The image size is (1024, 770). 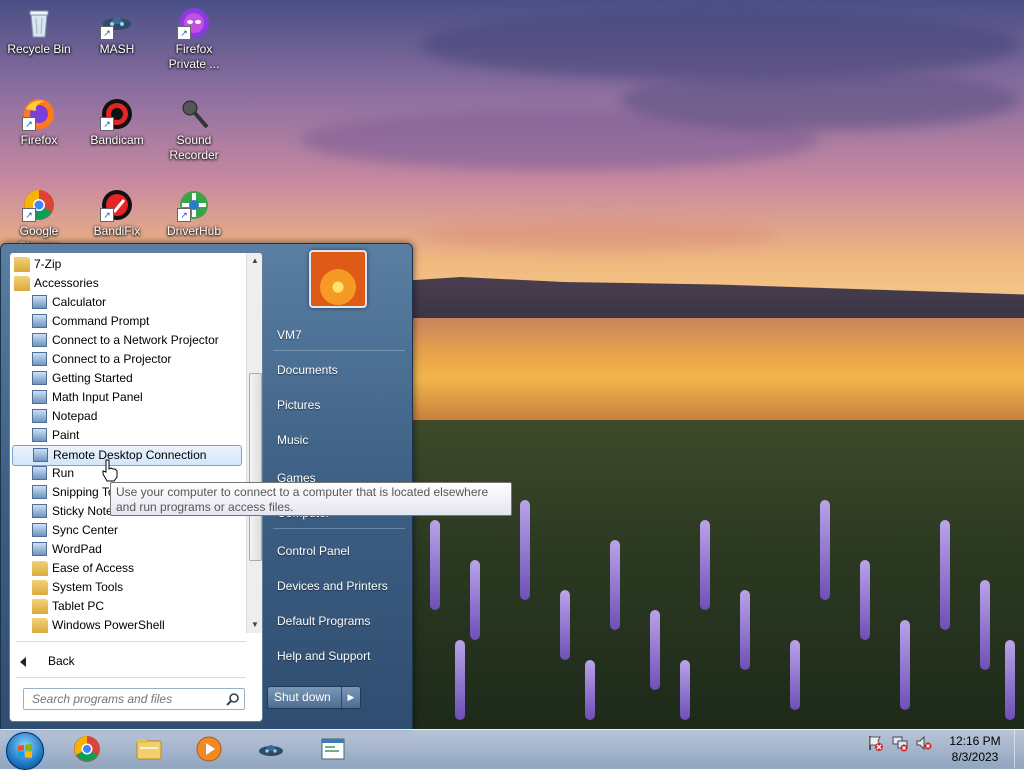 What do you see at coordinates (289, 335) in the screenshot?
I see `start-right-item-vm7: VM7` at bounding box center [289, 335].